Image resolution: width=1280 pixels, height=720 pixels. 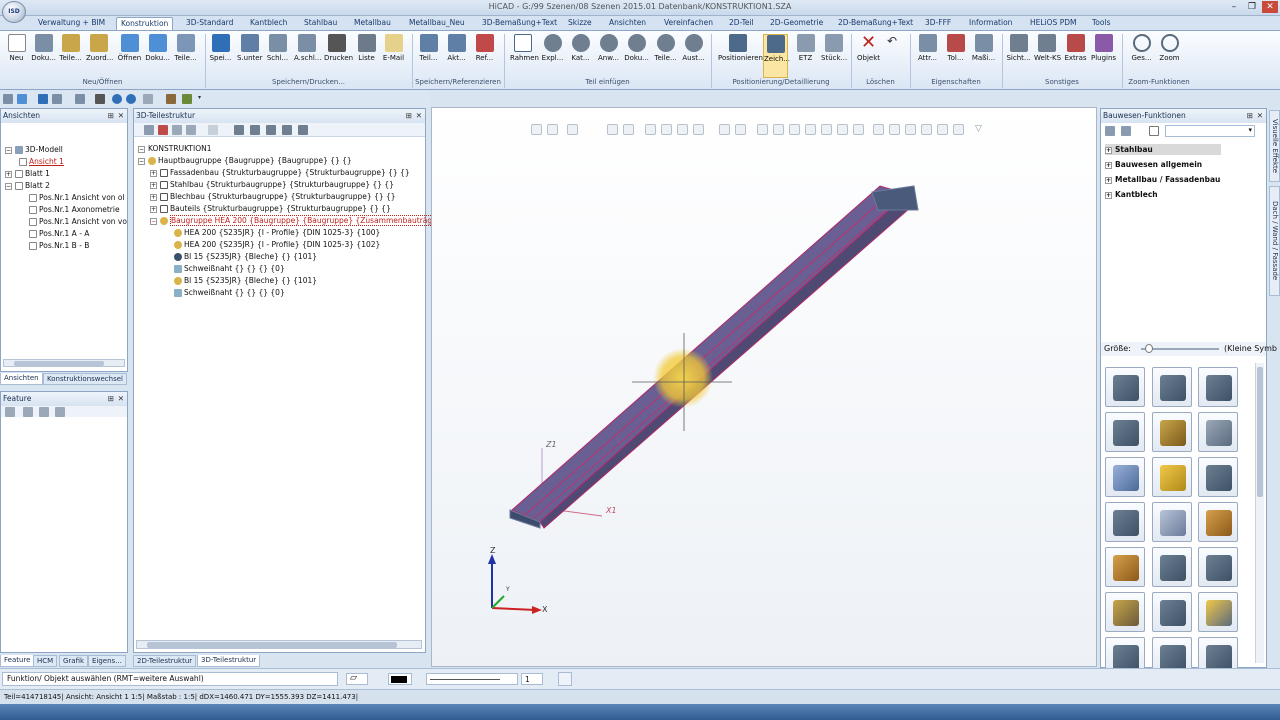 I want to click on search-combobox: ▾, so click(x=1210, y=131).